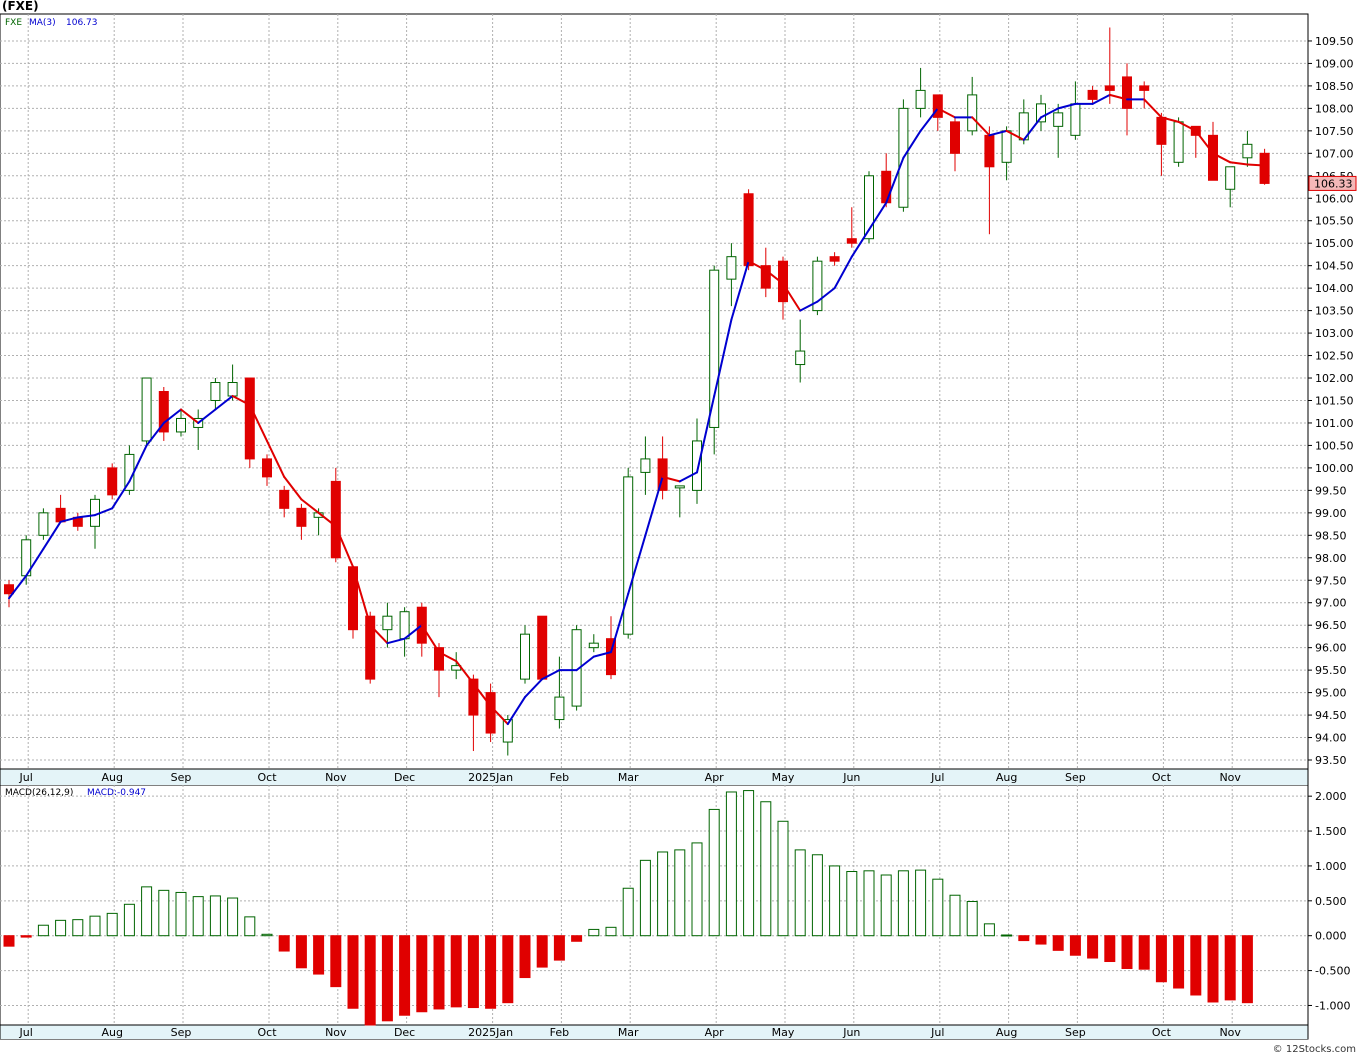  What do you see at coordinates (1331, 670) in the screenshot?
I see `price-y-tick-label: 95.50` at bounding box center [1331, 670].